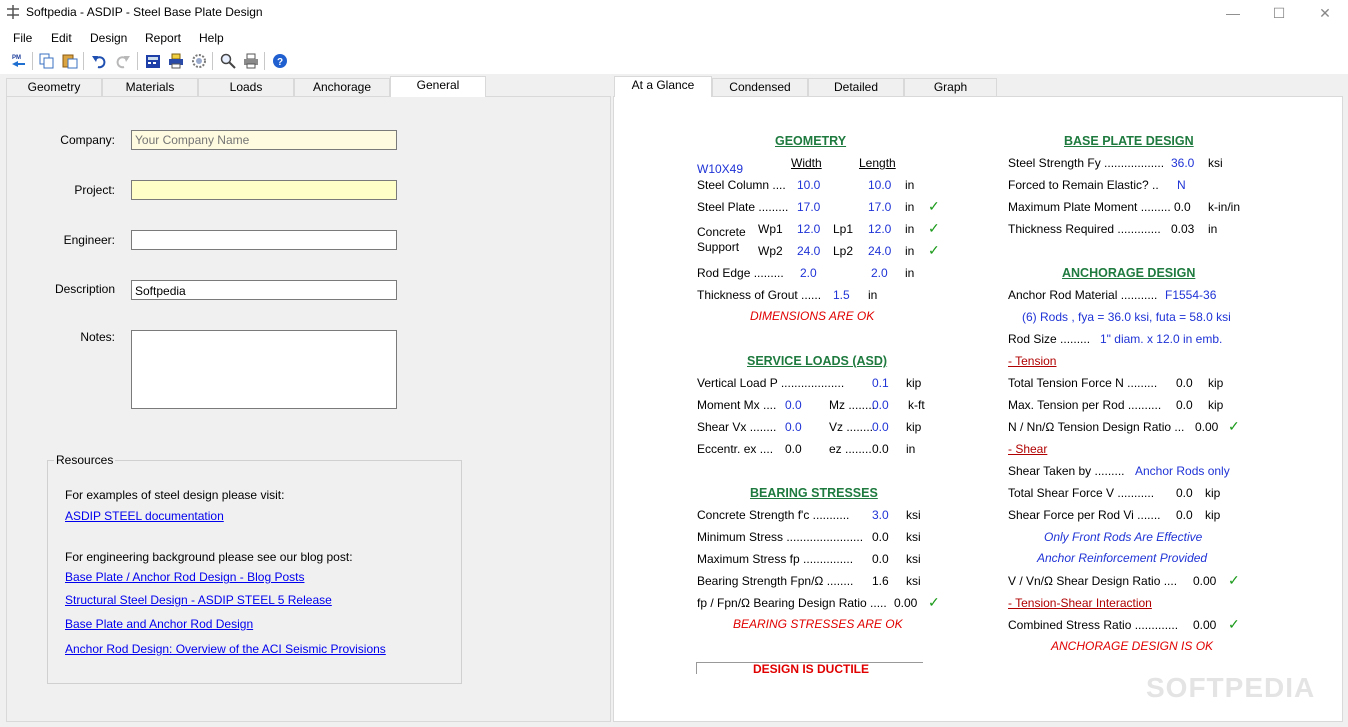 This screenshot has height=727, width=1348. Describe the element at coordinates (46, 61) in the screenshot. I see `copy-icon` at that location.